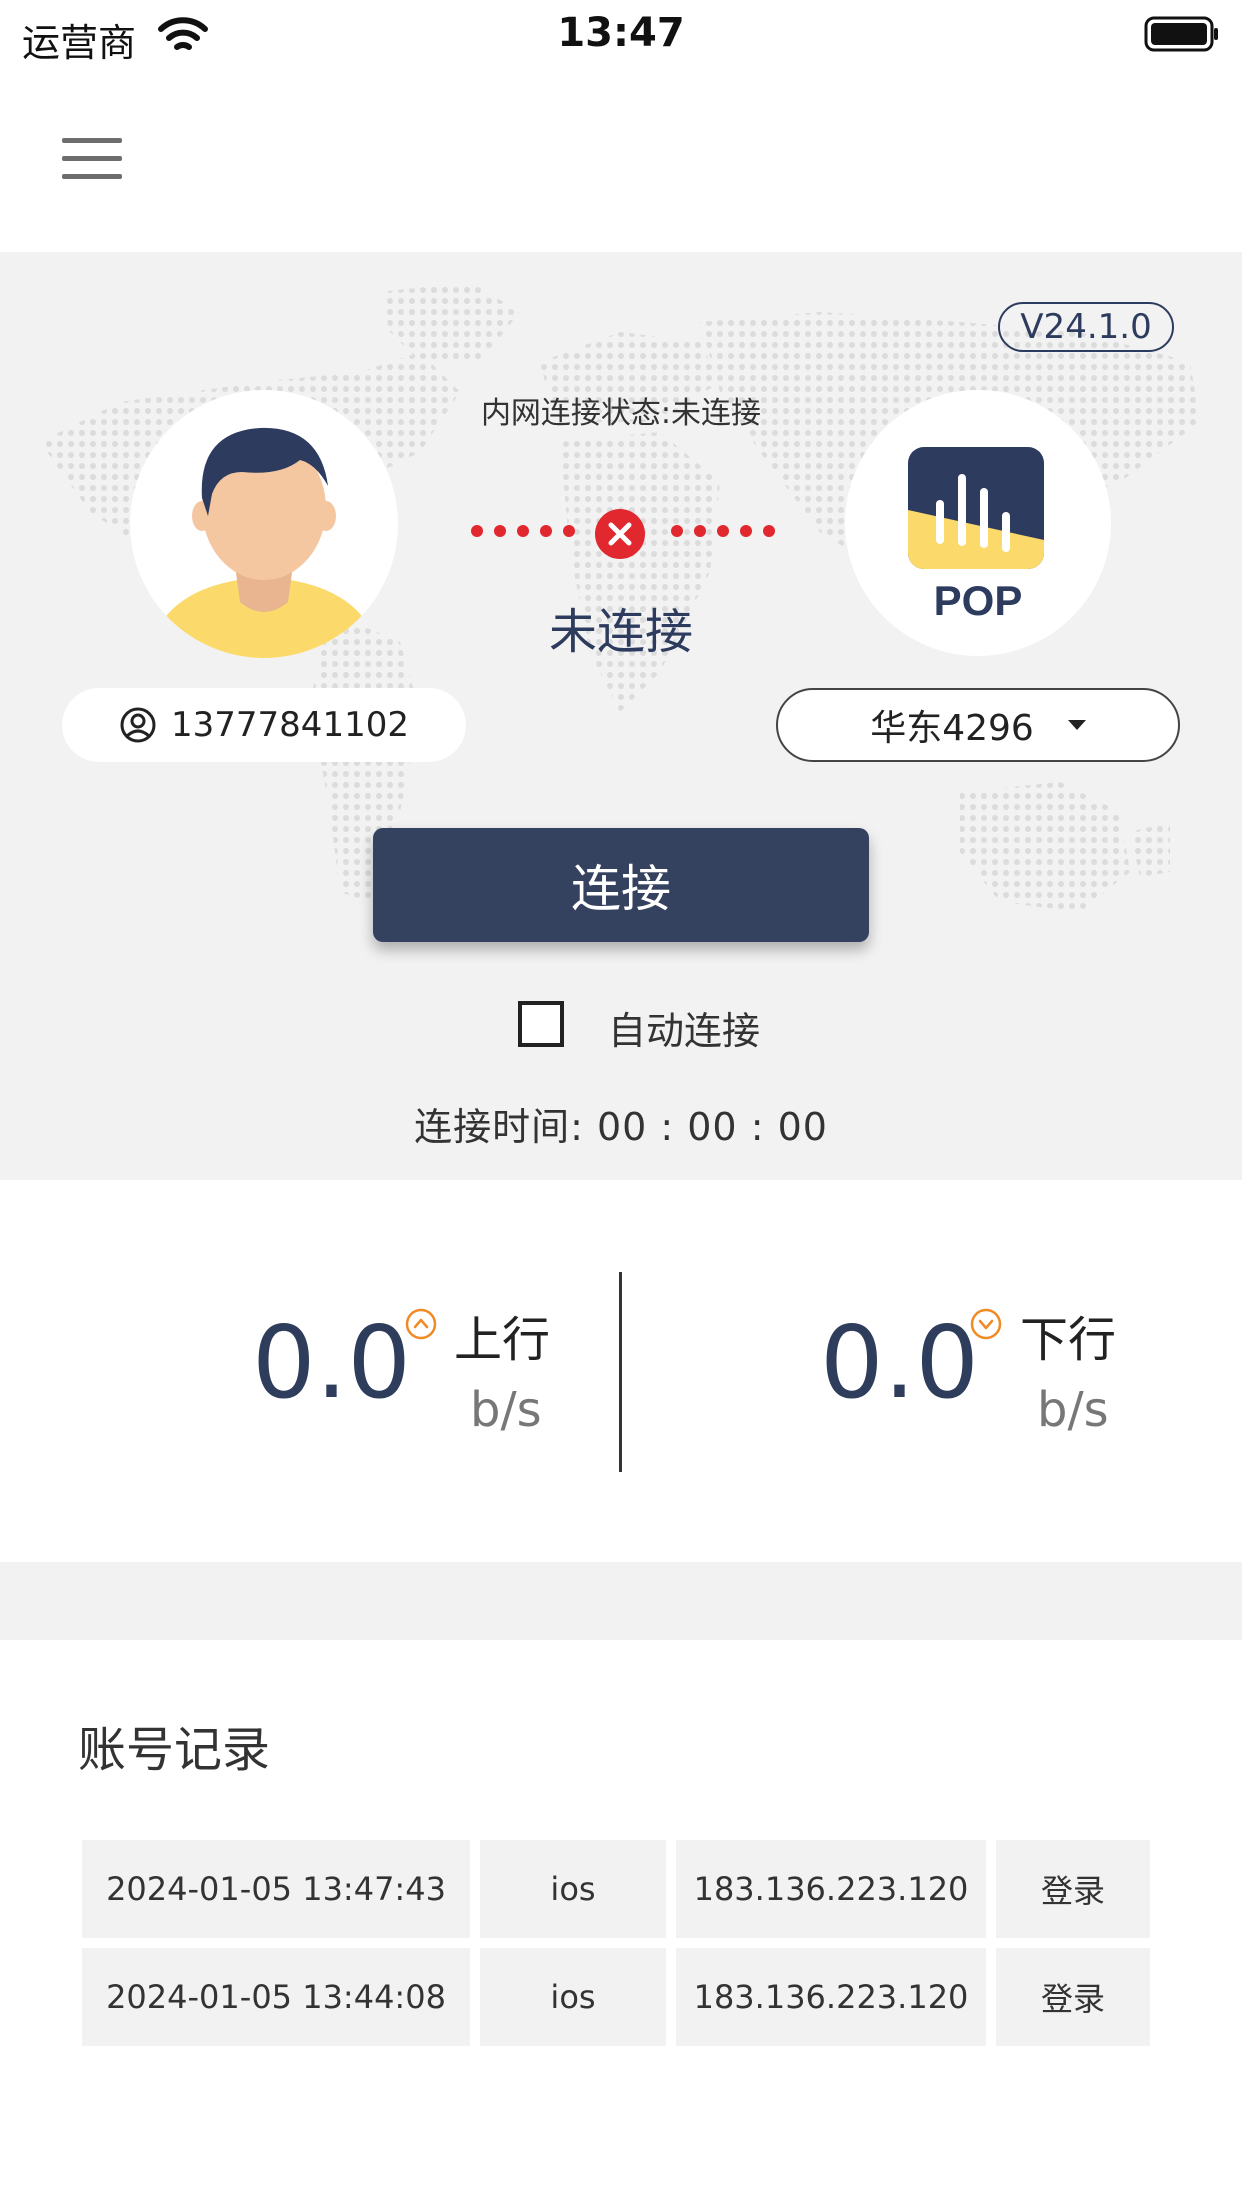 The height and width of the screenshot is (2208, 1242). Describe the element at coordinates (952, 728) in the screenshot. I see `server-name: 华东4296` at that location.